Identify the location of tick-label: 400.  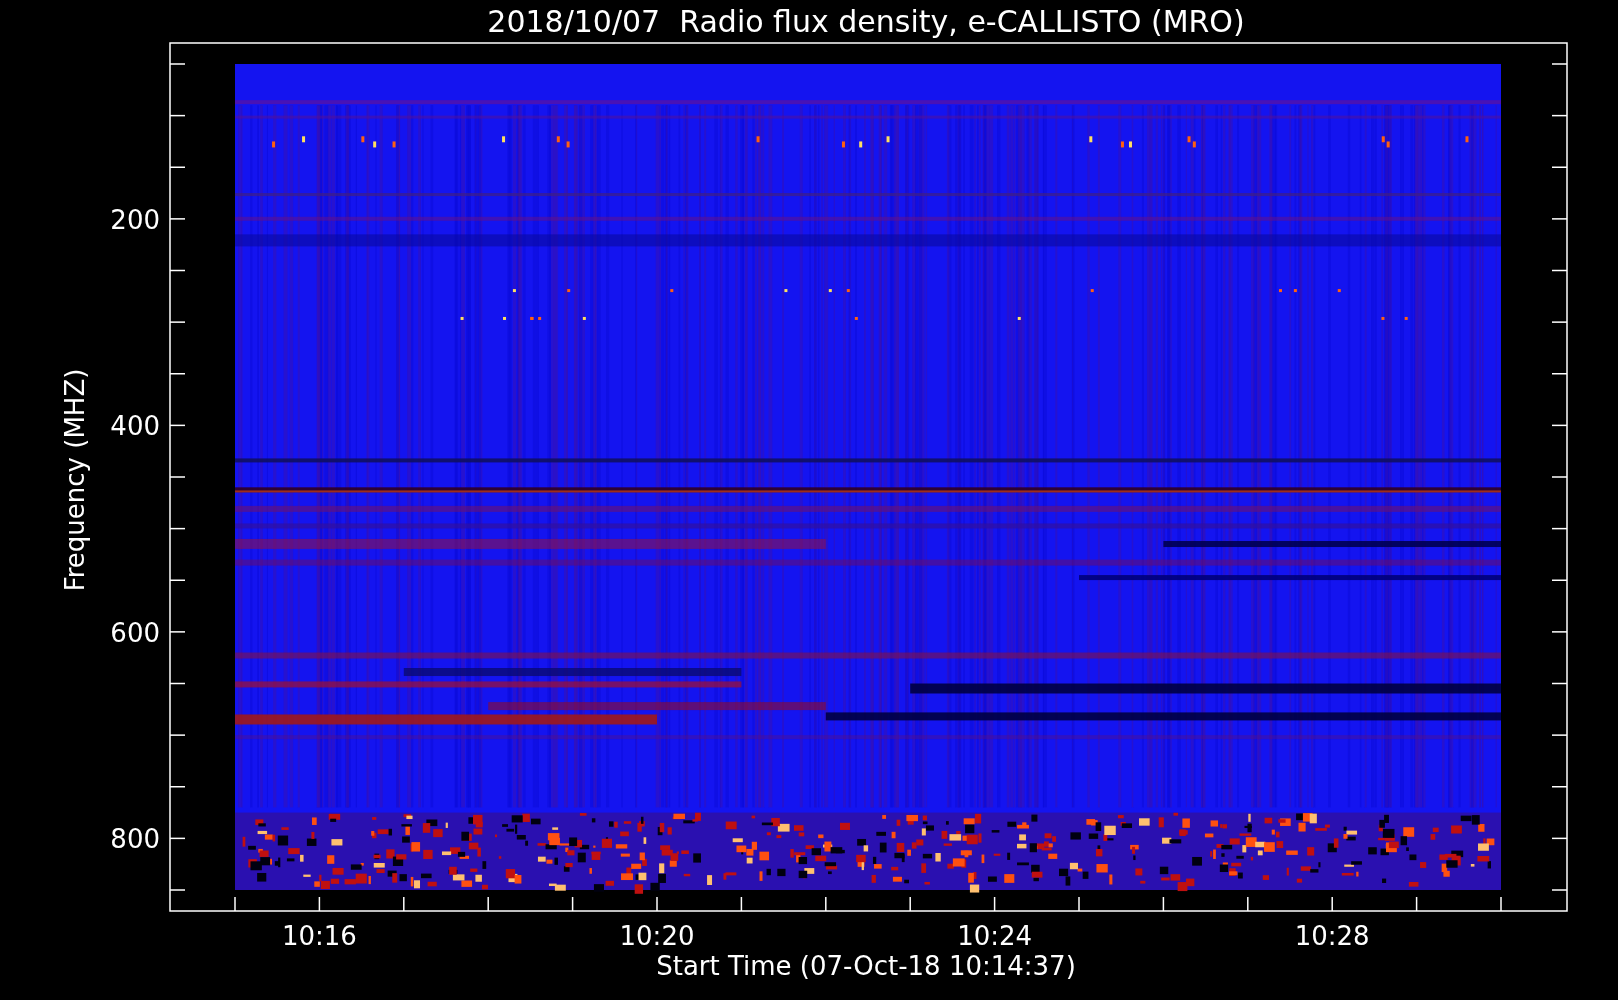
(135, 426).